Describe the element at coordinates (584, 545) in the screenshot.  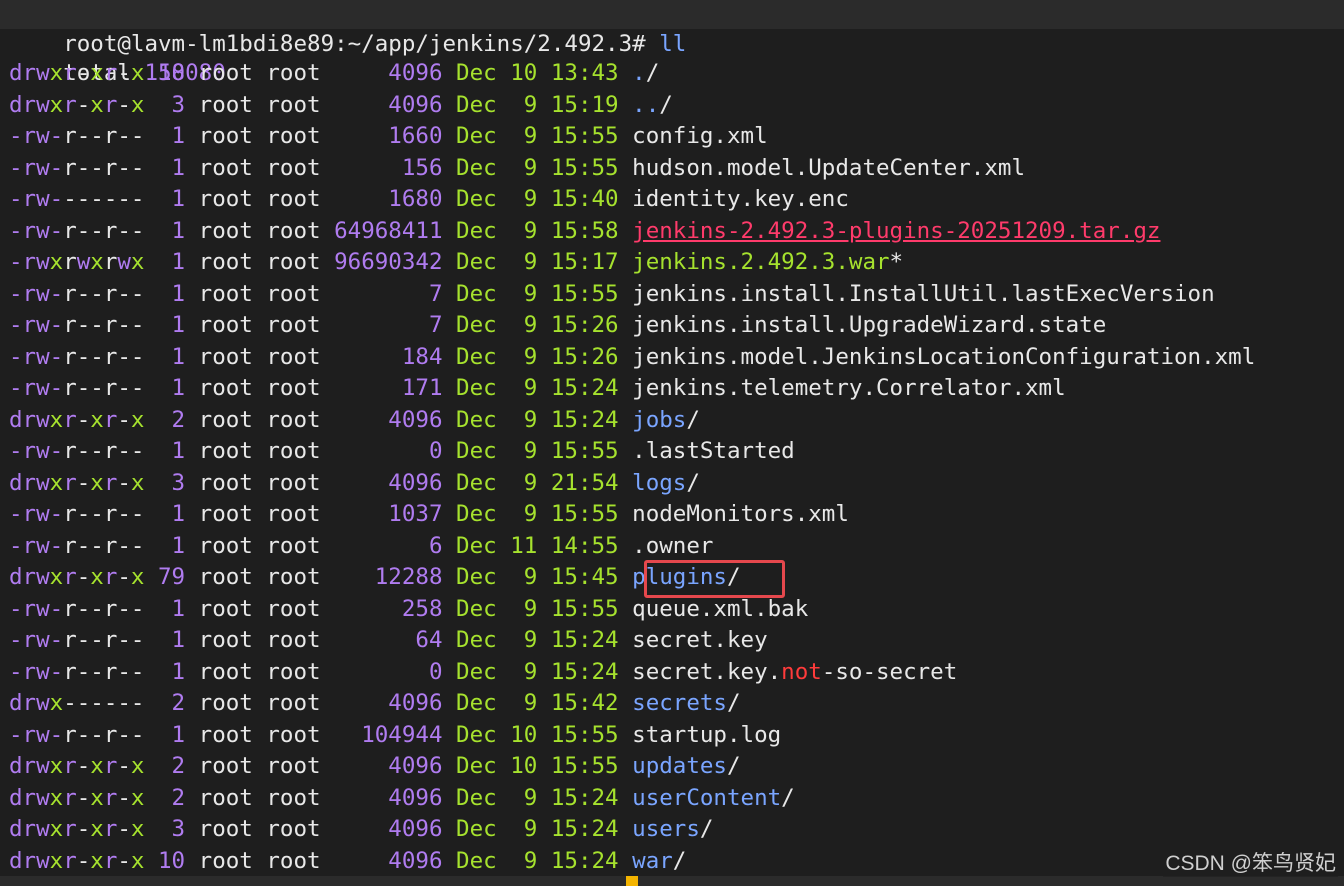
I see `time: 14:55` at that location.